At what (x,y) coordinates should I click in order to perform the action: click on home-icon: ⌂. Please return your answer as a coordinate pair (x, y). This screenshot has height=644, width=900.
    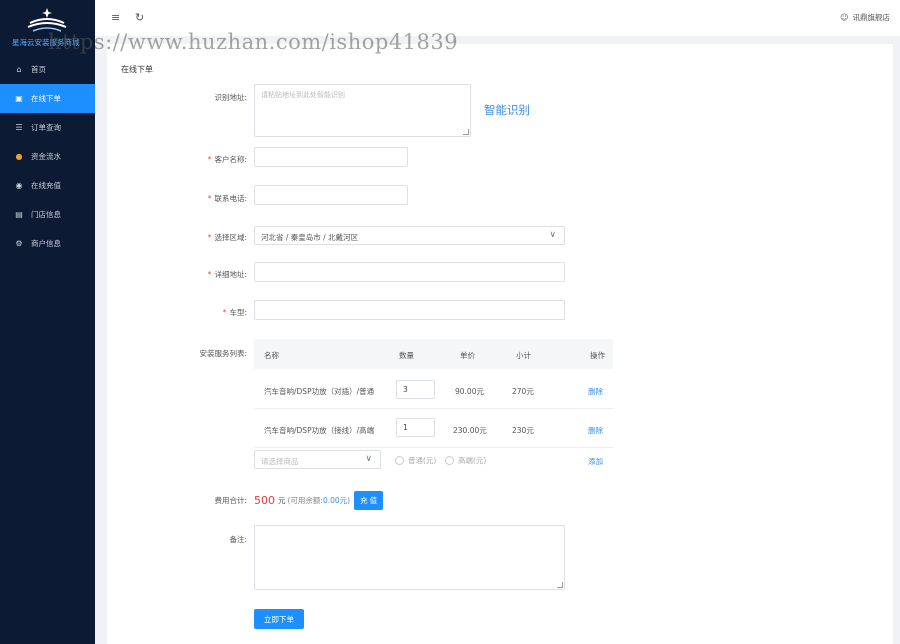
    Looking at the image, I should click on (19, 69).